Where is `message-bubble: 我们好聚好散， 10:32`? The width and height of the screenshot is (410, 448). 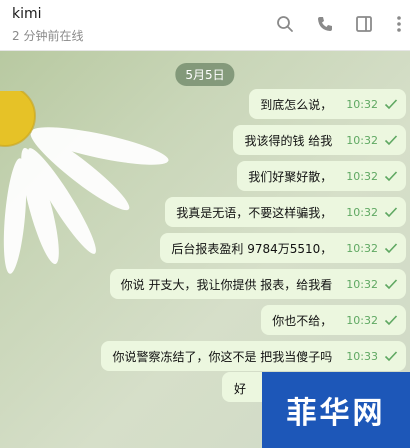
message-bubble: 我们好聚好散， 10:32 is located at coordinates (321, 176).